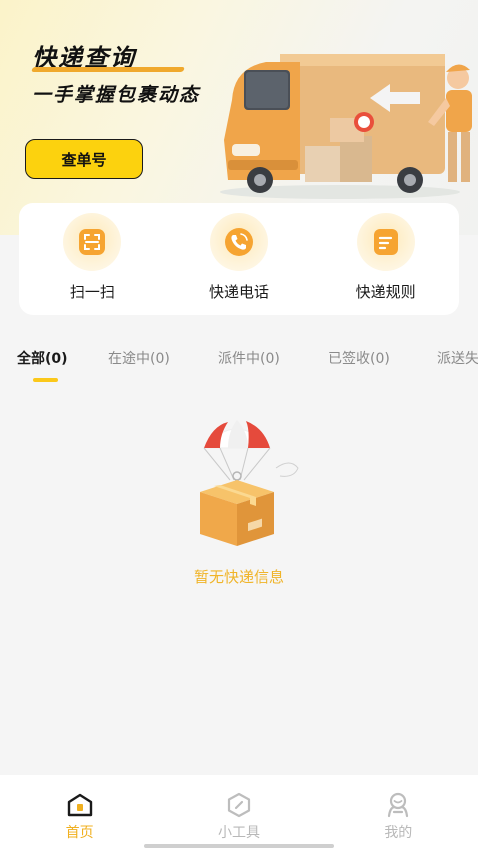 This screenshot has height=850, width=478. I want to click on tools-icon, so click(239, 805).